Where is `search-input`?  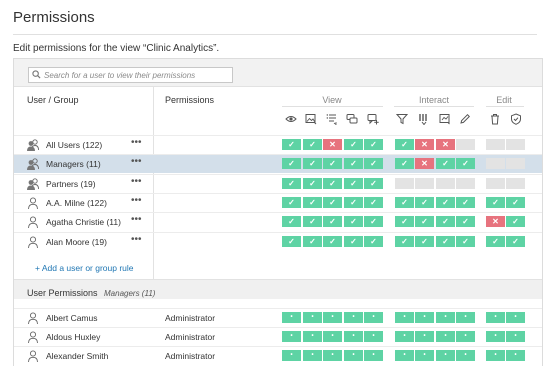
search-input is located at coordinates (134, 75).